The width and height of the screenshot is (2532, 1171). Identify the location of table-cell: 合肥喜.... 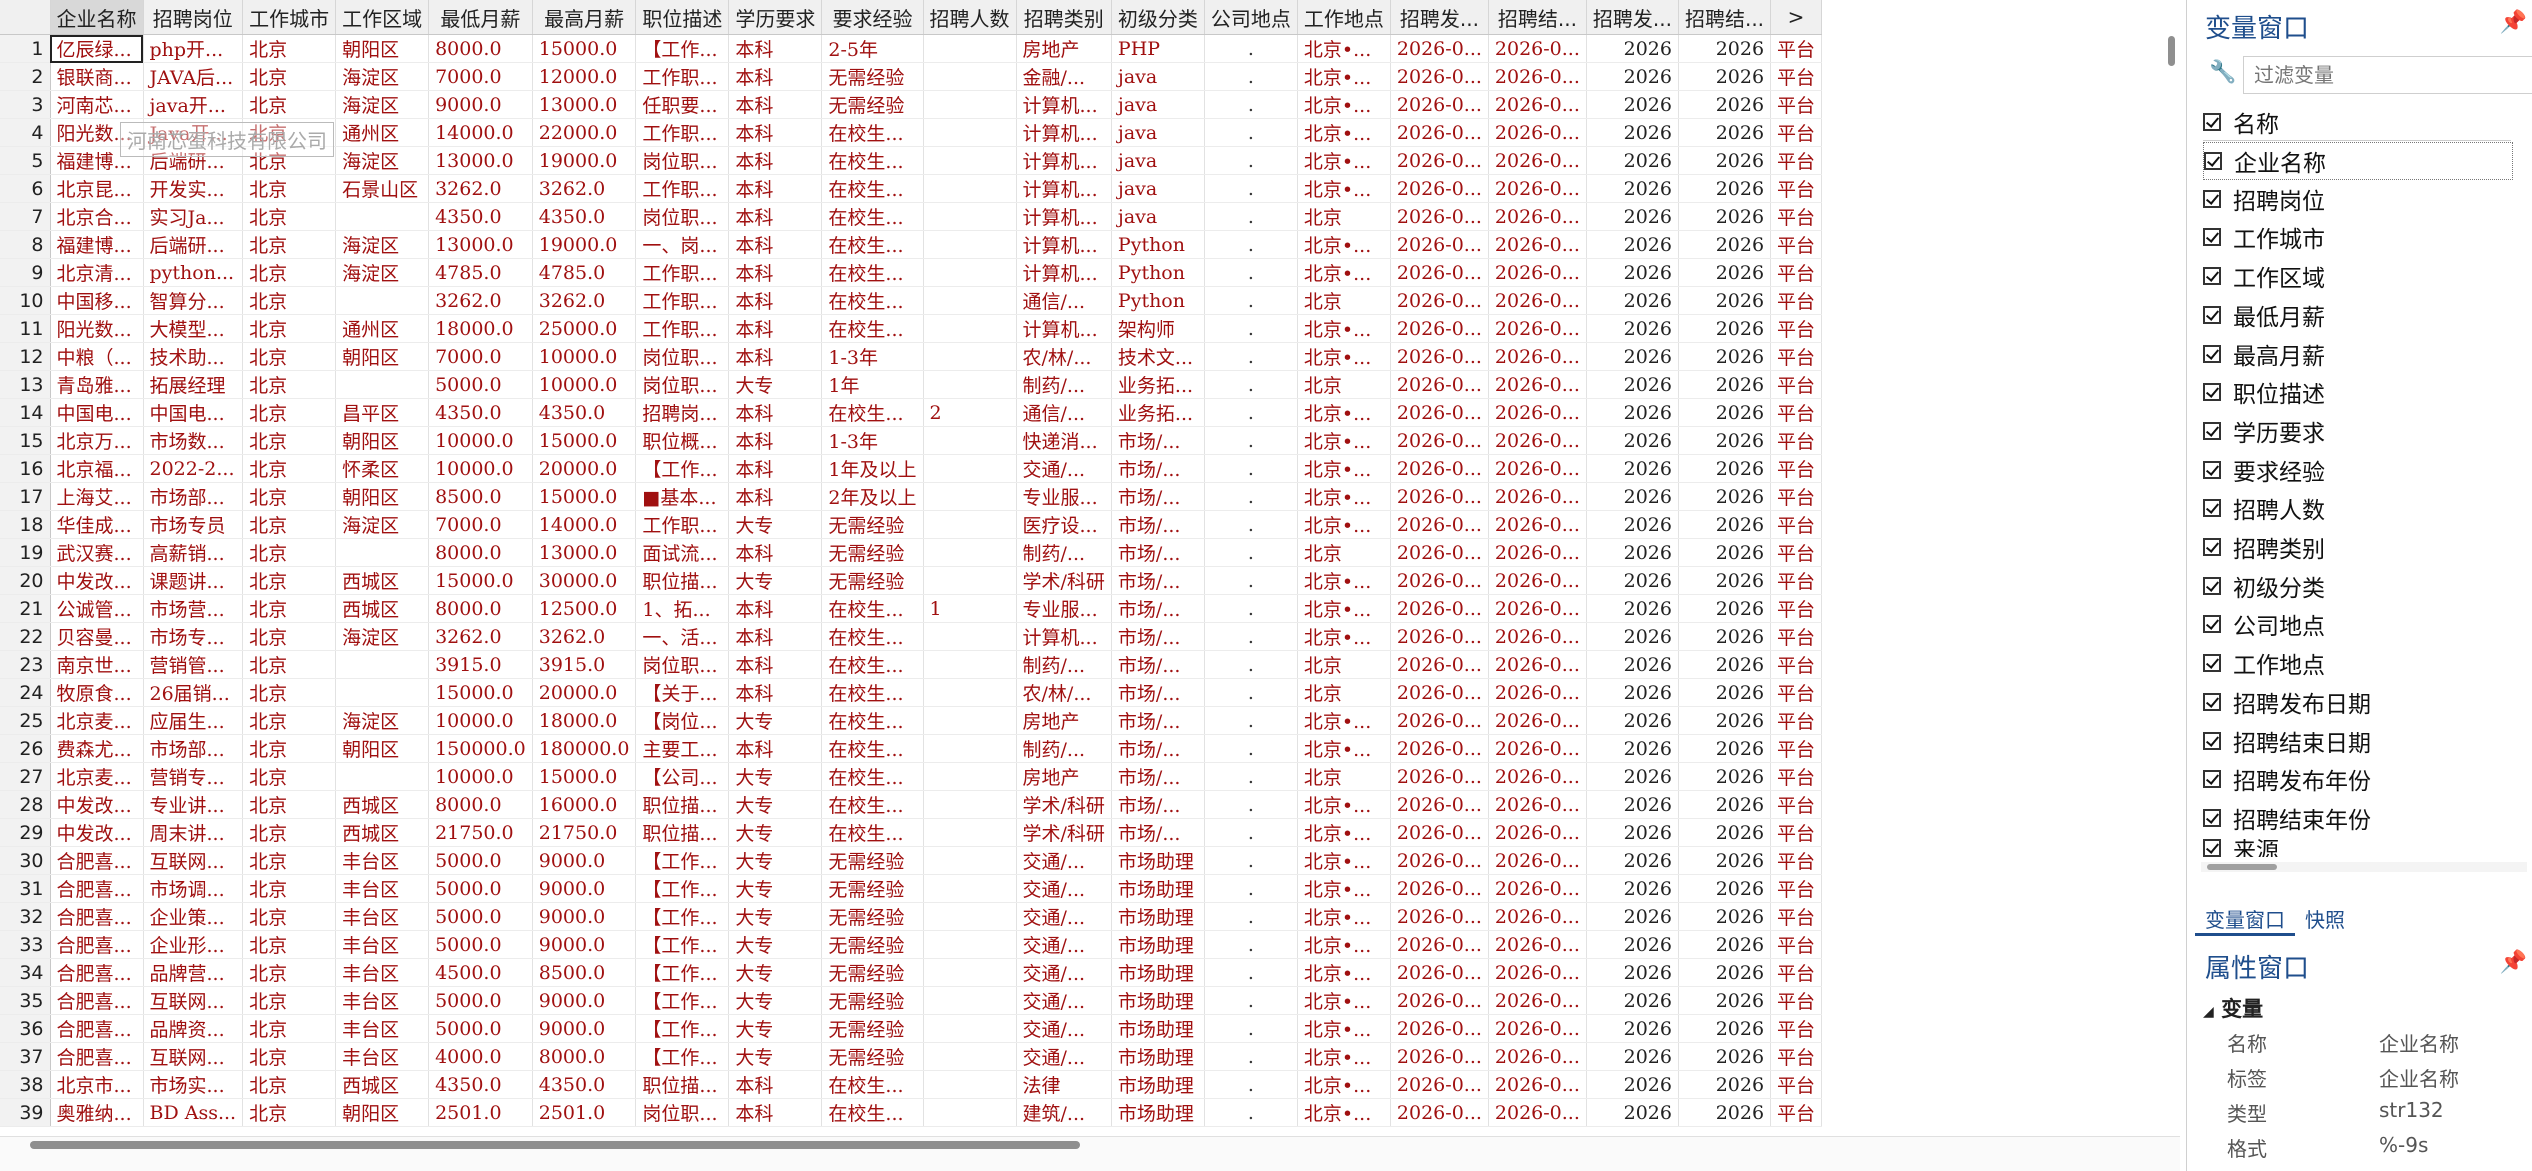
(97, 888).